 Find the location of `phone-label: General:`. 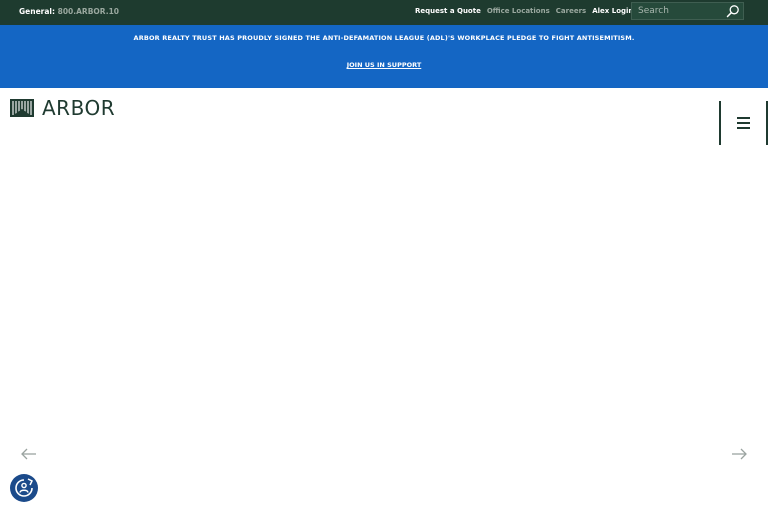

phone-label: General: is located at coordinates (37, 11).